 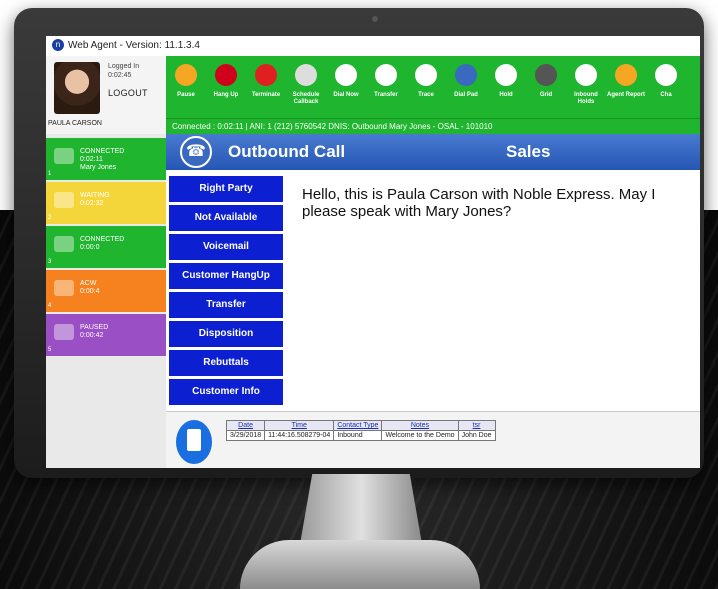 What do you see at coordinates (94, 327) in the screenshot?
I see `state-status: PAUSED` at bounding box center [94, 327].